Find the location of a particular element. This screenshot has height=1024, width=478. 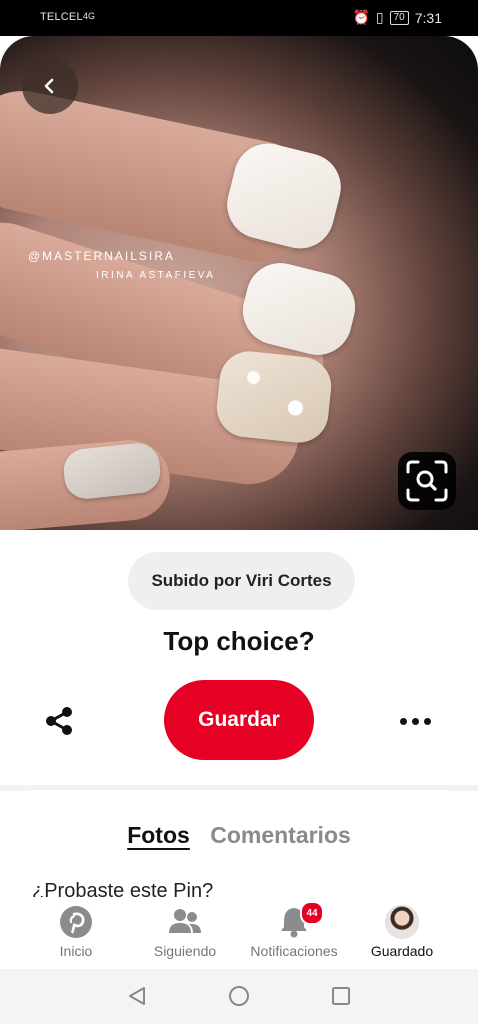

people-icon is located at coordinates (185, 922).